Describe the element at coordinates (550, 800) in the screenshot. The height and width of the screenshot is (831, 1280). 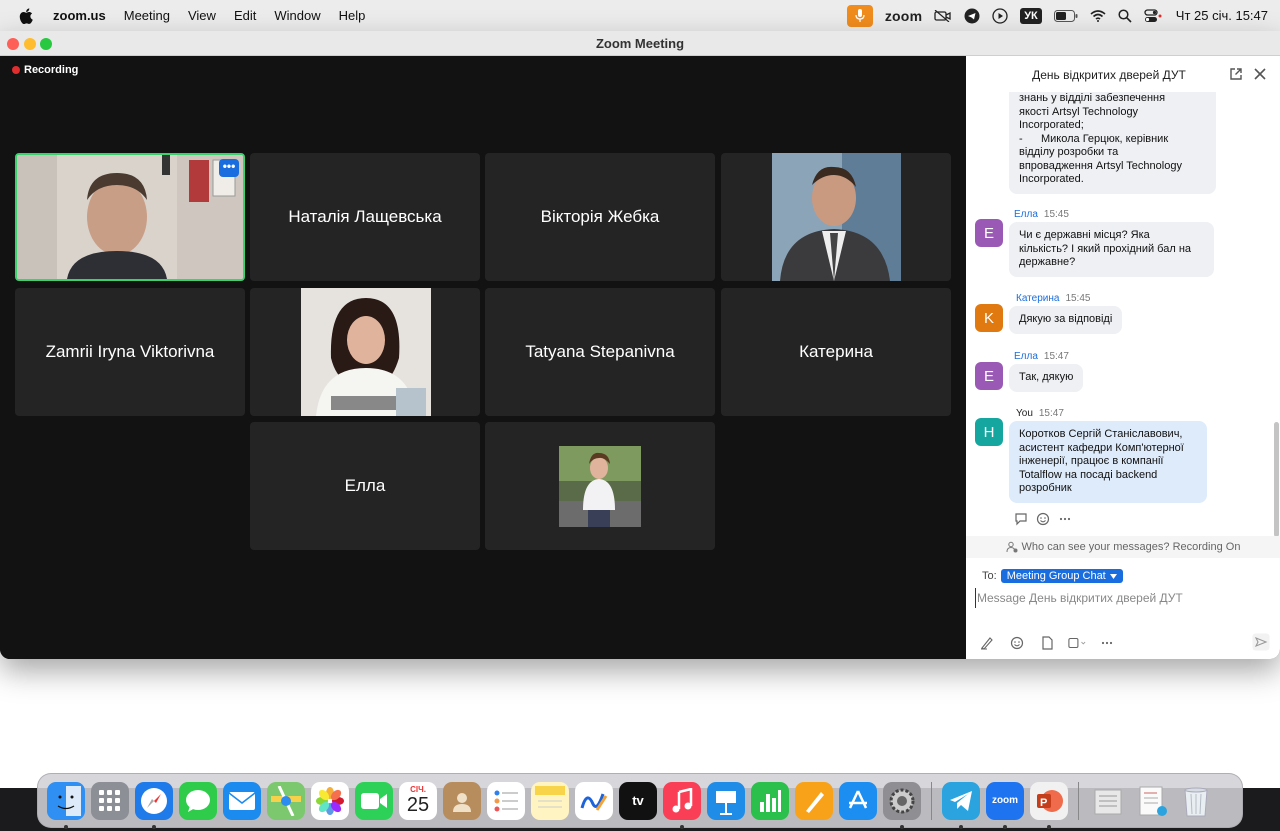
I see `notes-icon` at that location.